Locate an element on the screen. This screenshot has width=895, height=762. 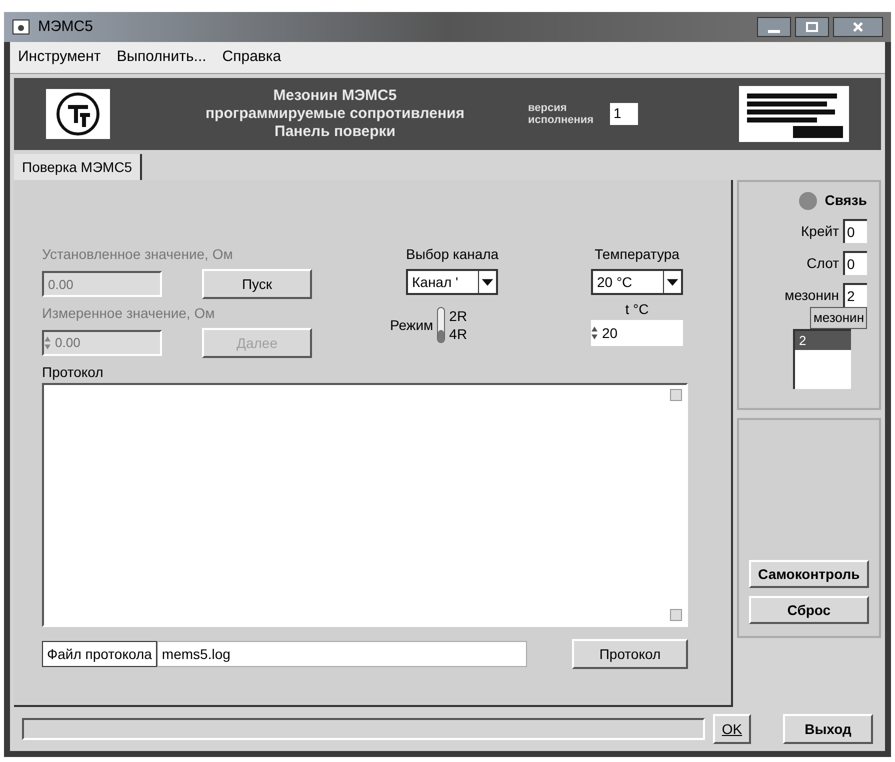
mezzanine-list: 2 is located at coordinates (822, 358).